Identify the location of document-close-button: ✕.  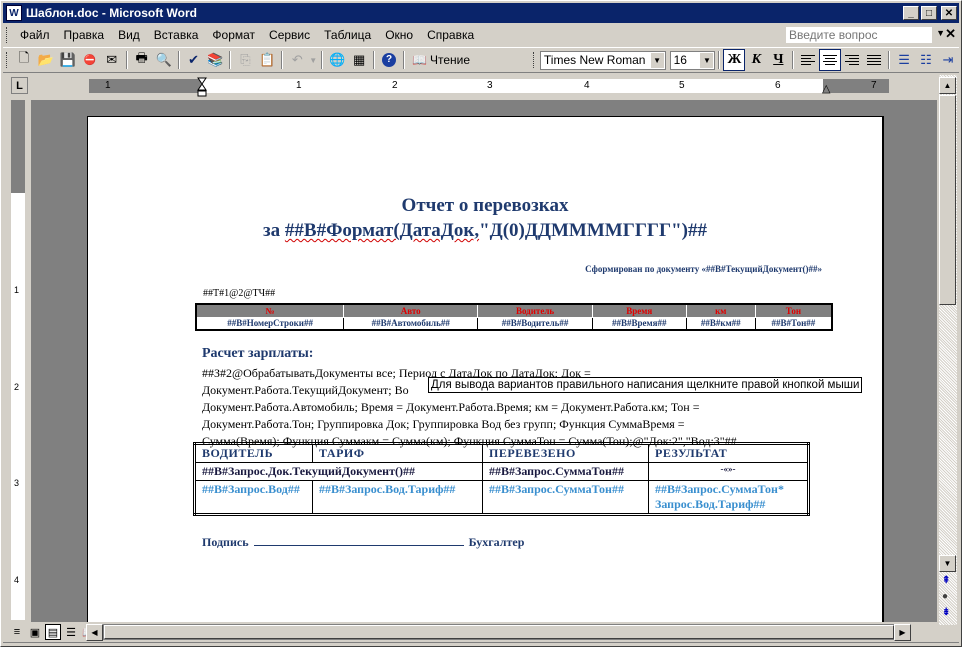
(950, 34).